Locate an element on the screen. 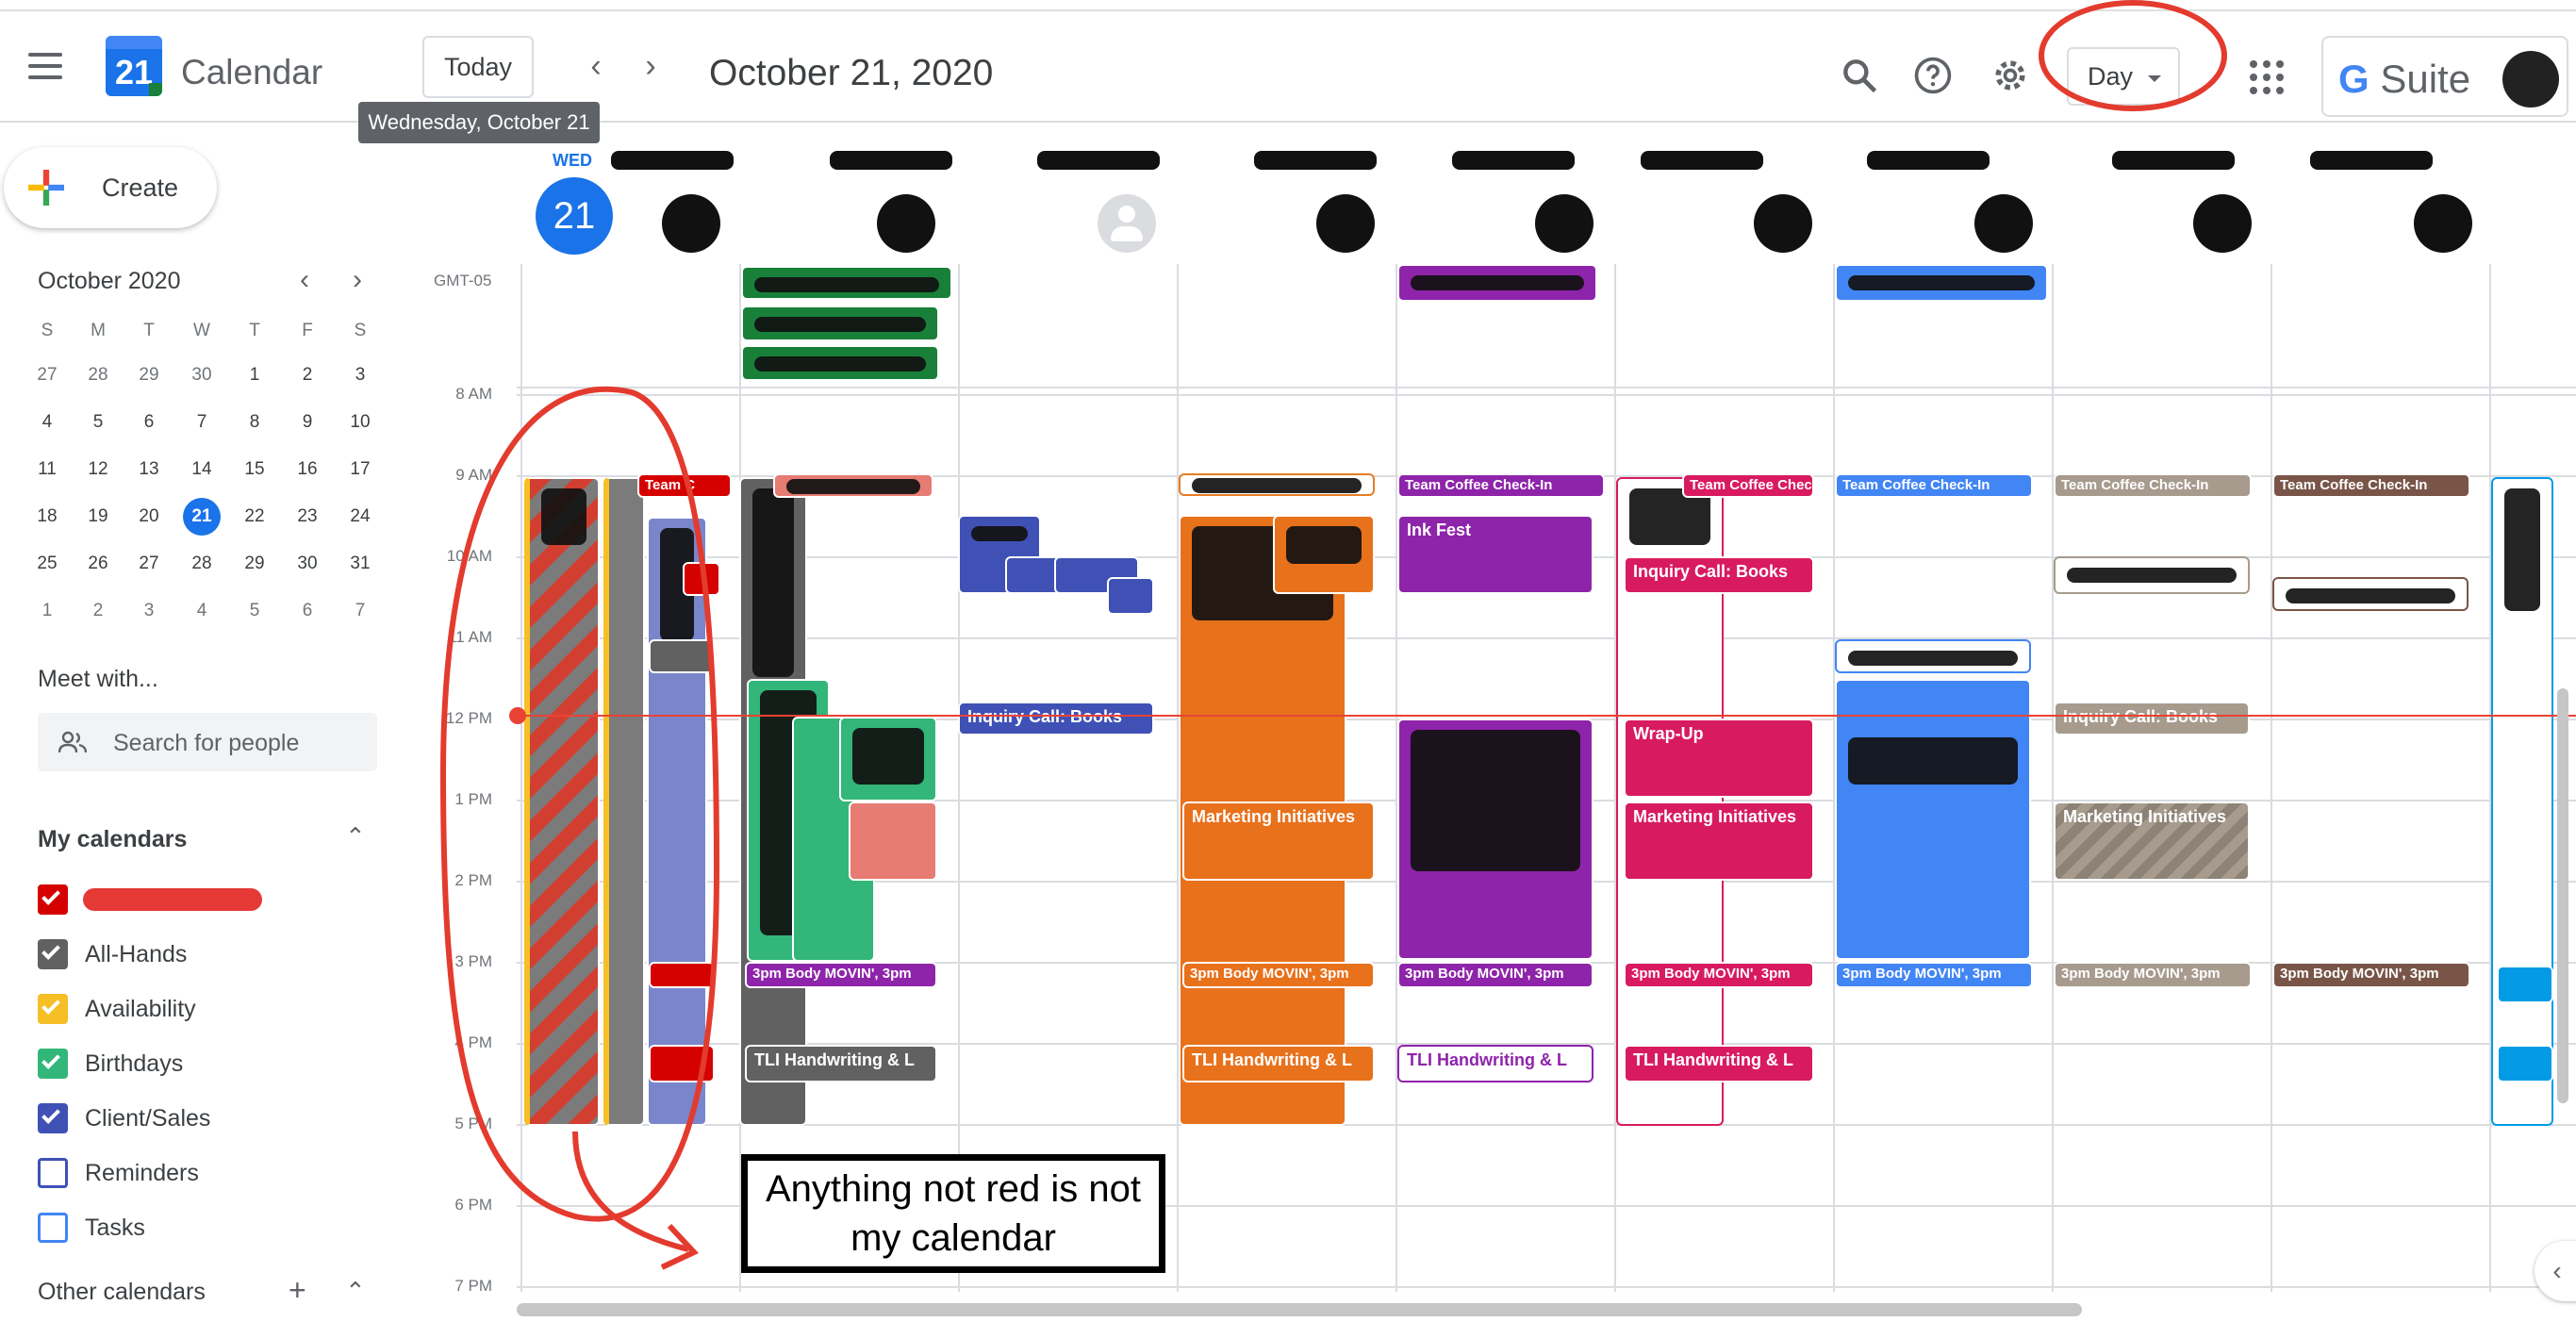 Image resolution: width=2576 pixels, height=1322 pixels. mini-calendar-day: 11 is located at coordinates (47, 469).